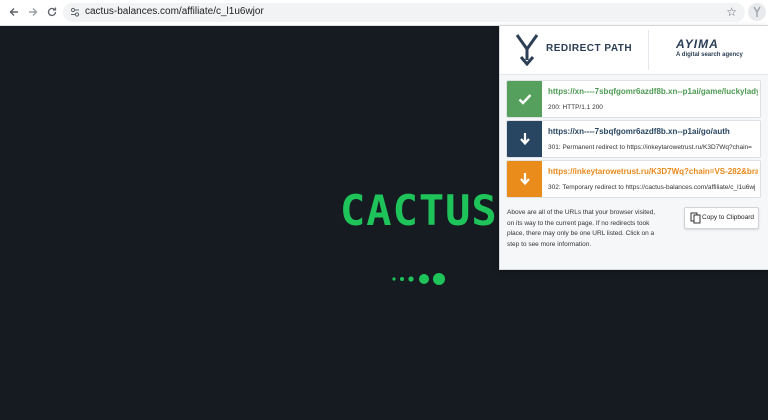 The image size is (768, 420). What do you see at coordinates (419, 210) in the screenshot?
I see `logo-text: CACTUS` at bounding box center [419, 210].